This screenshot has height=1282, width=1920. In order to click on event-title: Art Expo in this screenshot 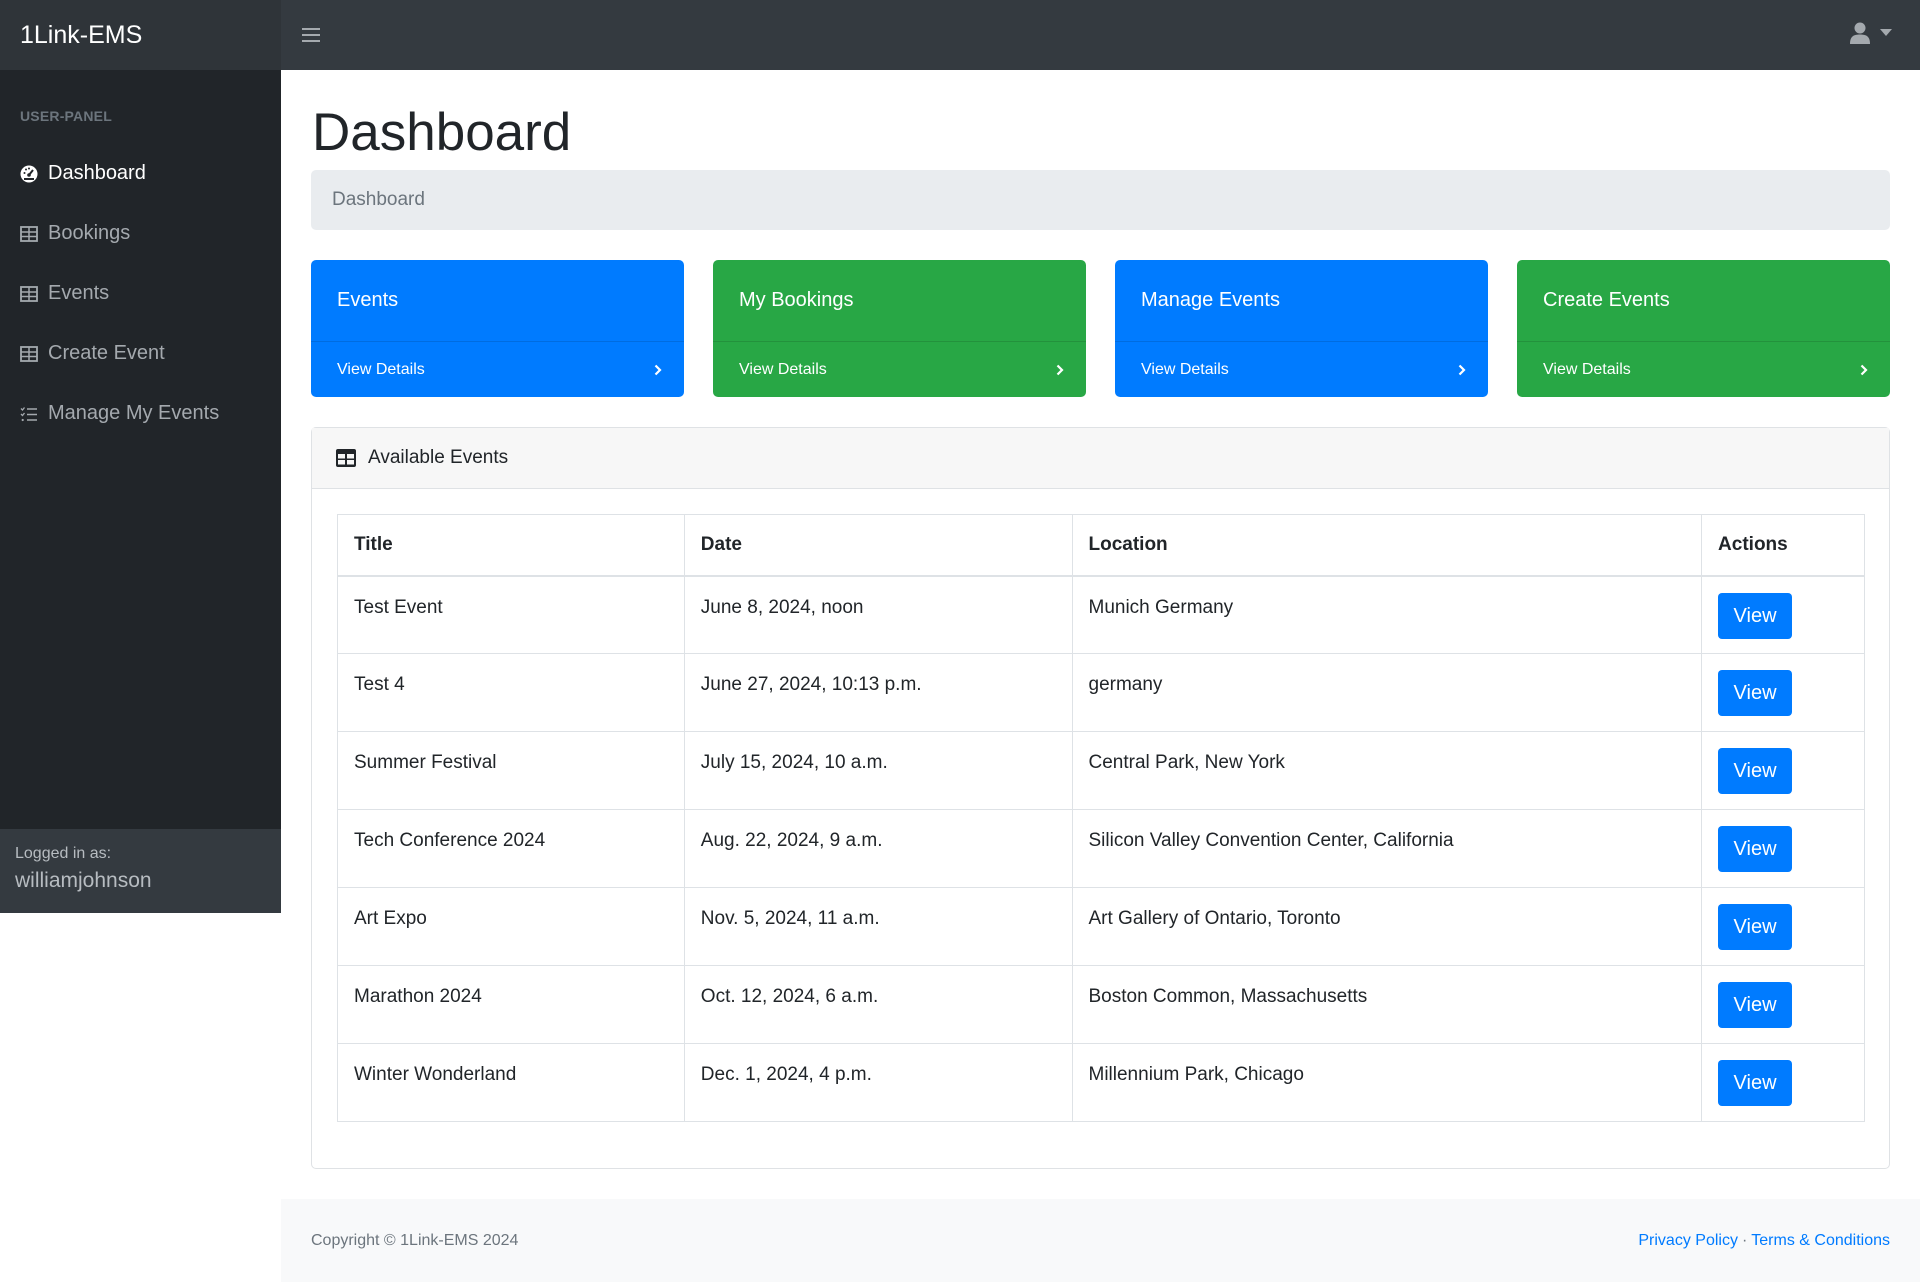, I will do `click(511, 926)`.